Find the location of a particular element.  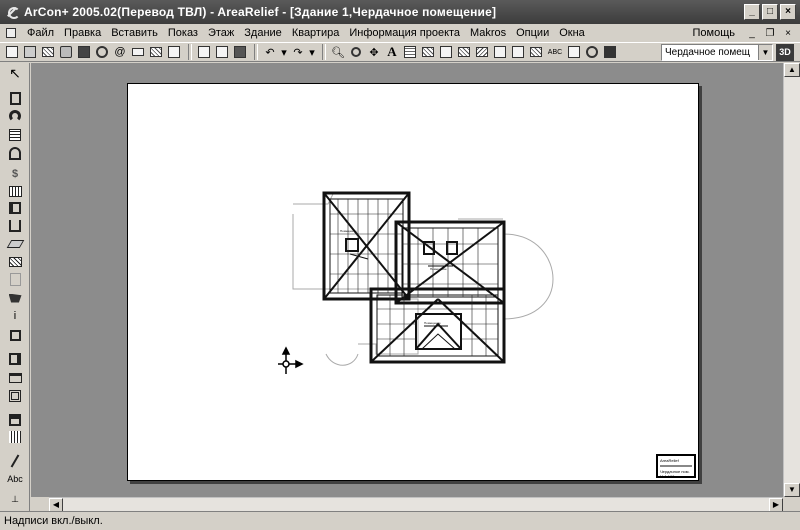

open-folder-icon is located at coordinates (48, 52).